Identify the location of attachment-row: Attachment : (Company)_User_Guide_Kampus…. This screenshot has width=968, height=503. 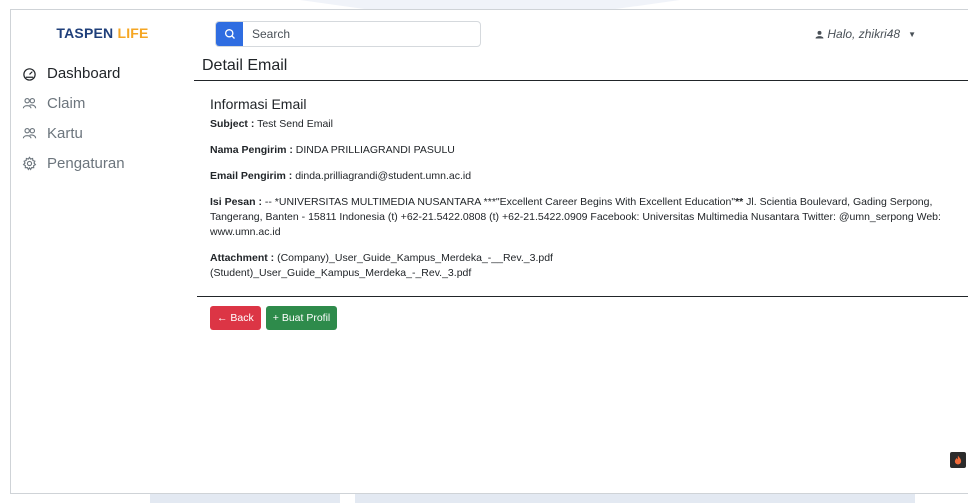
(585, 266).